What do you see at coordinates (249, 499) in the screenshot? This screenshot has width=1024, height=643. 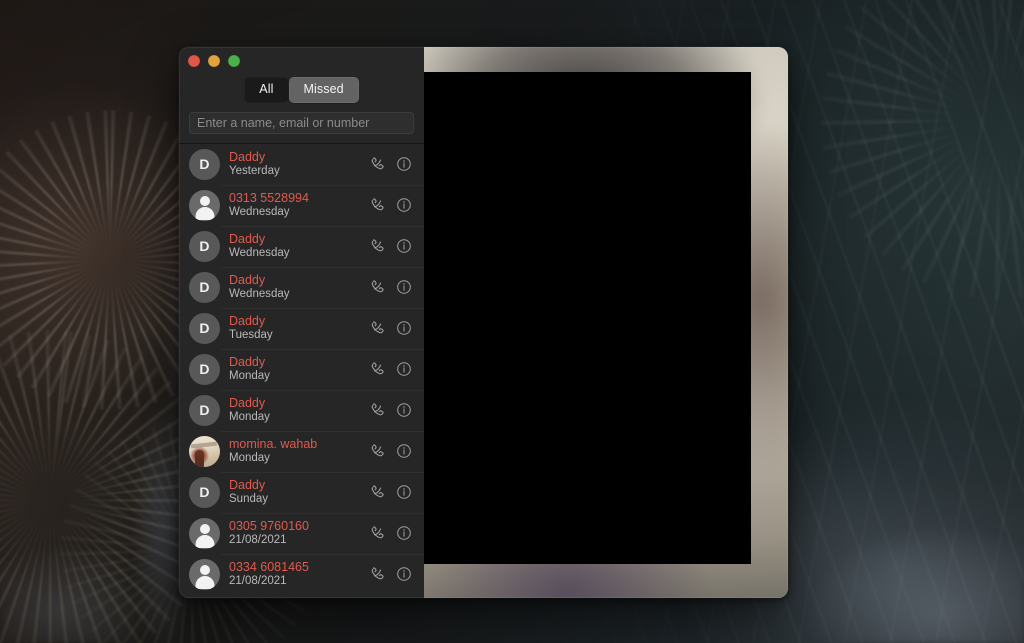 I see `call-timestamp: Sunday` at bounding box center [249, 499].